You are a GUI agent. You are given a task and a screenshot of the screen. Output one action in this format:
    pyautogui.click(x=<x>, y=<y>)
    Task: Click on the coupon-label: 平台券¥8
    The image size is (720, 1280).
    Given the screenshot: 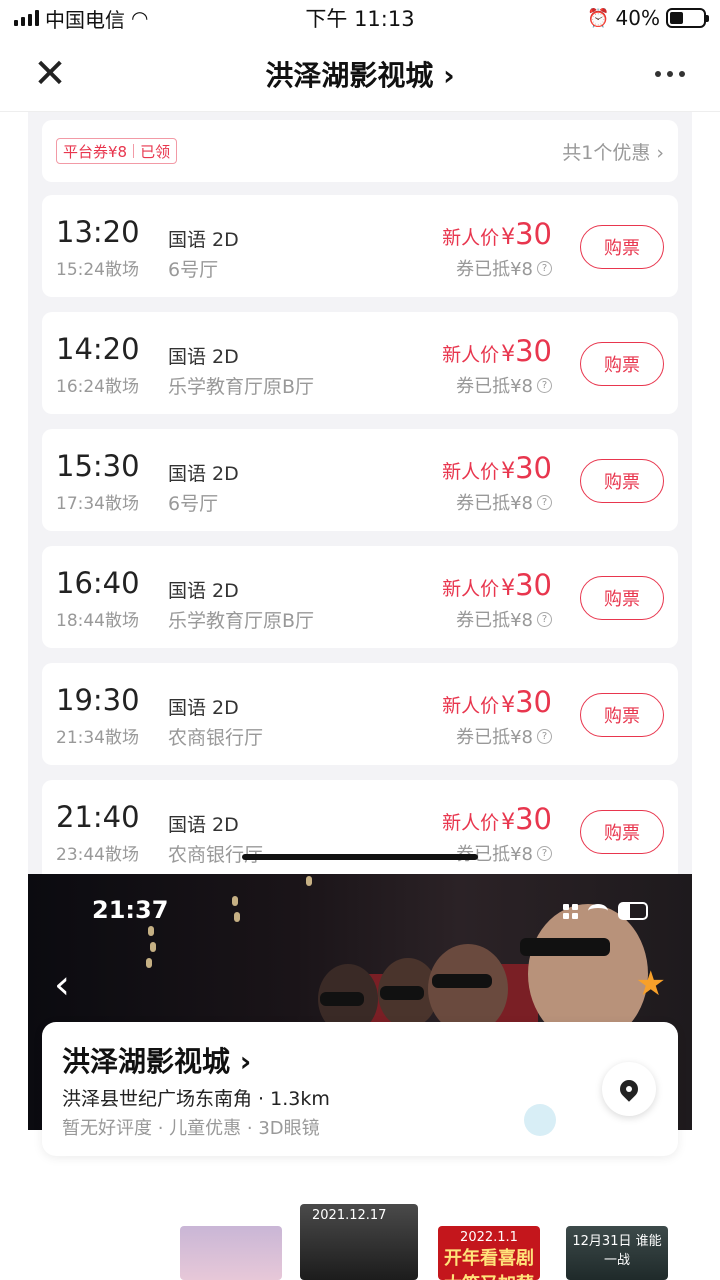 What is the action you would take?
    pyautogui.click(x=95, y=151)
    